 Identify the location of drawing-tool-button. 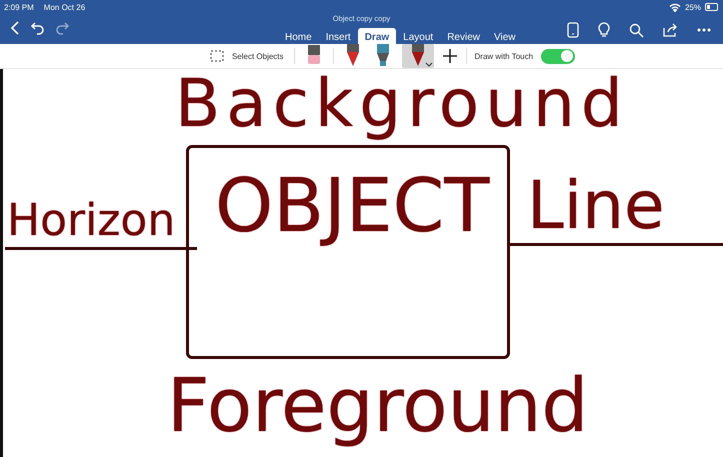
(418, 56).